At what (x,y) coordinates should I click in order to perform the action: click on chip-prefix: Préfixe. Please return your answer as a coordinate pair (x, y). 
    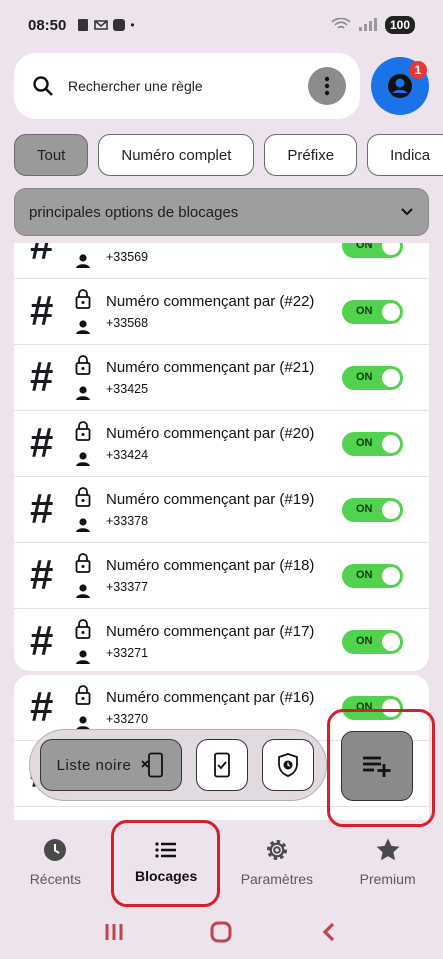
    Looking at the image, I should click on (311, 155).